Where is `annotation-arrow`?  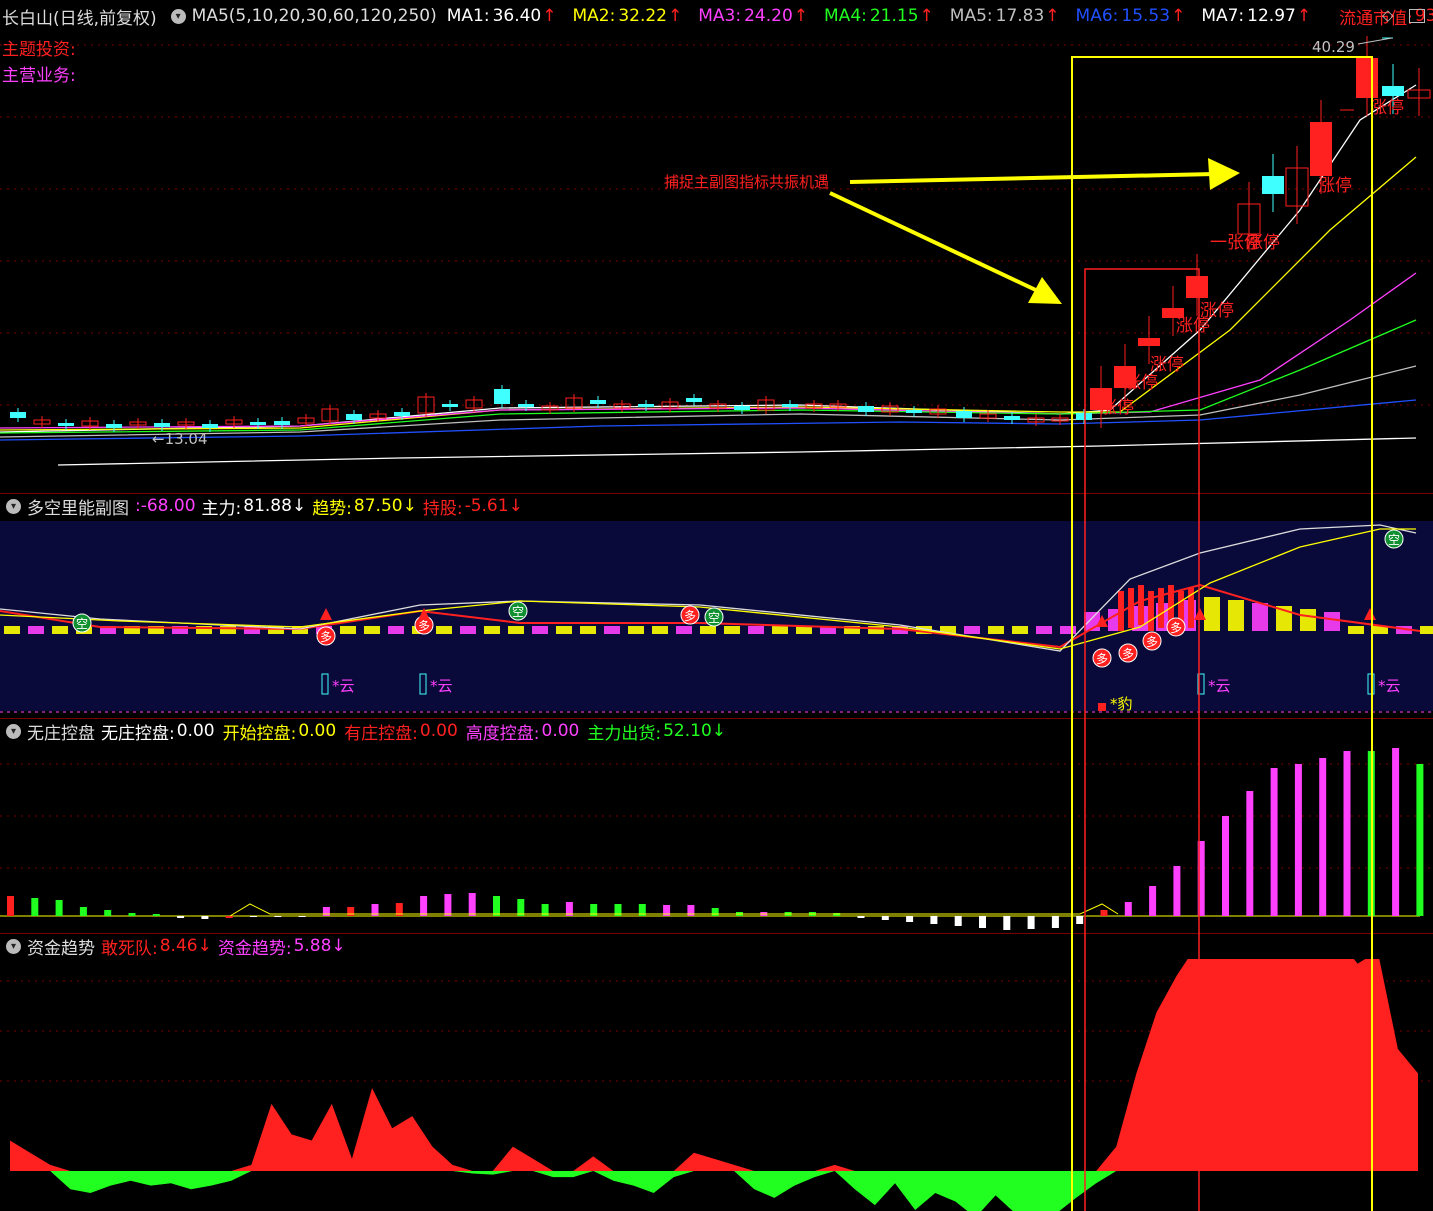
annotation-arrow is located at coordinates (1032, 178).